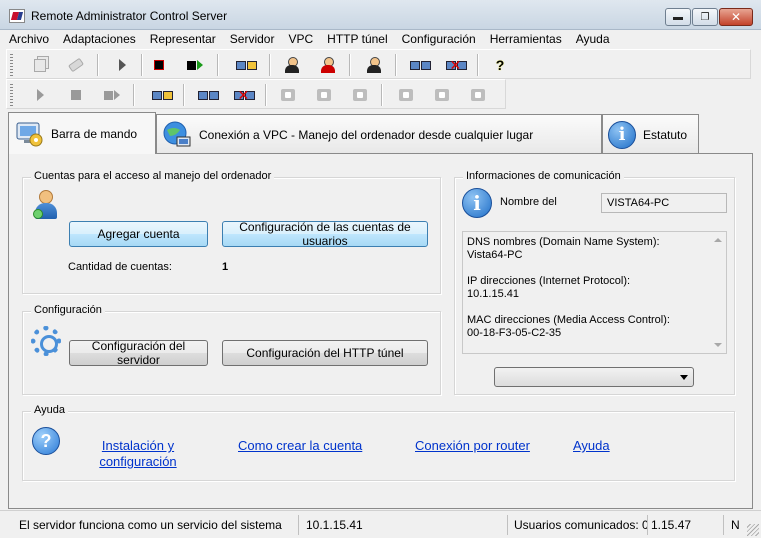 The height and width of the screenshot is (538, 761). I want to click on help-icon: ?, so click(500, 65).